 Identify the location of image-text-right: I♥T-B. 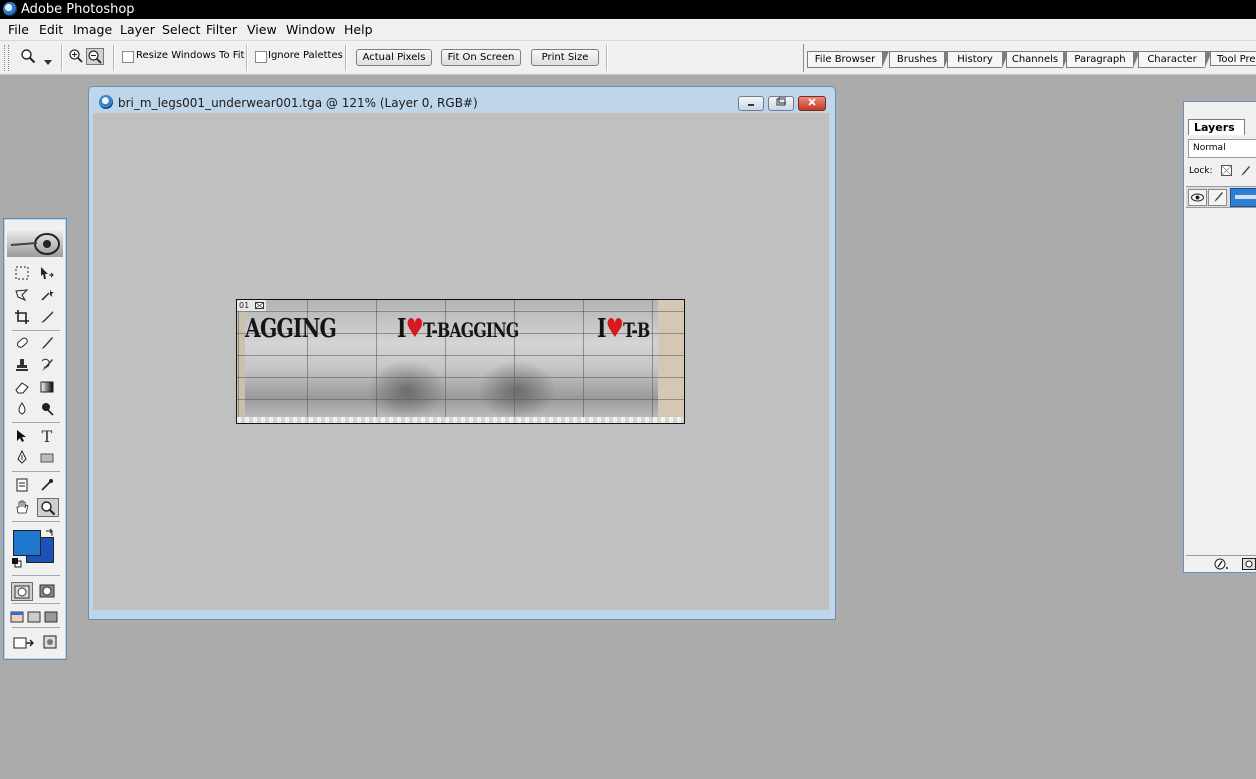
(623, 329).